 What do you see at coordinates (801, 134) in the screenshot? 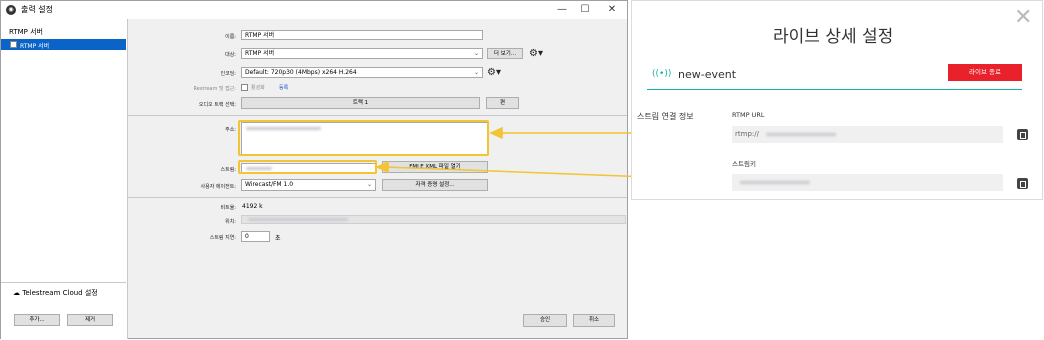
I see `rtmp-url-redacted` at bounding box center [801, 134].